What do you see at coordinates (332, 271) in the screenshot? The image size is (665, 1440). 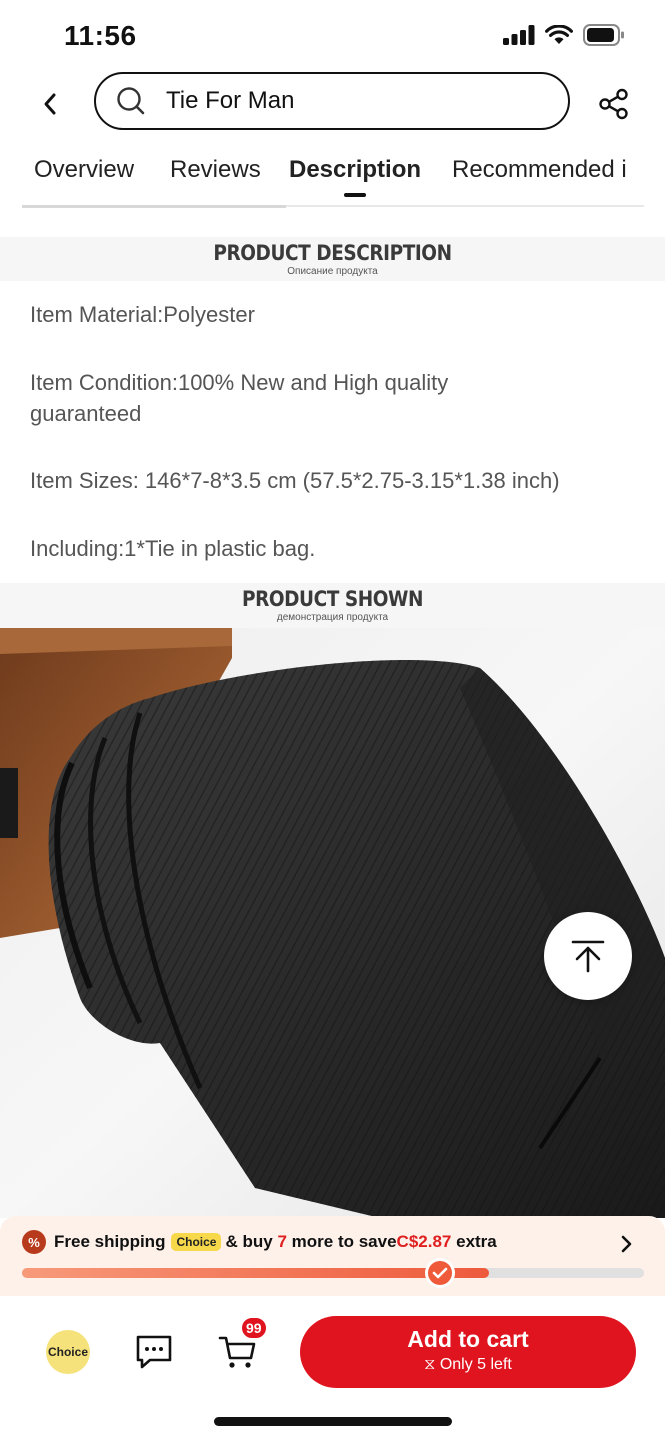 I see `description-banner-subtitle: Описание продукта` at bounding box center [332, 271].